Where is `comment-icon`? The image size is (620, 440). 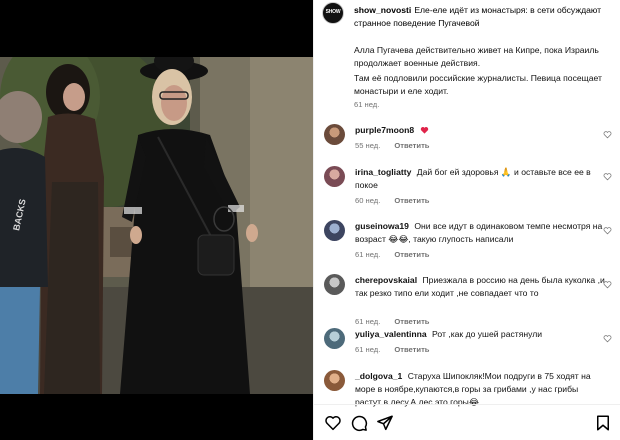 comment-icon is located at coordinates (359, 423).